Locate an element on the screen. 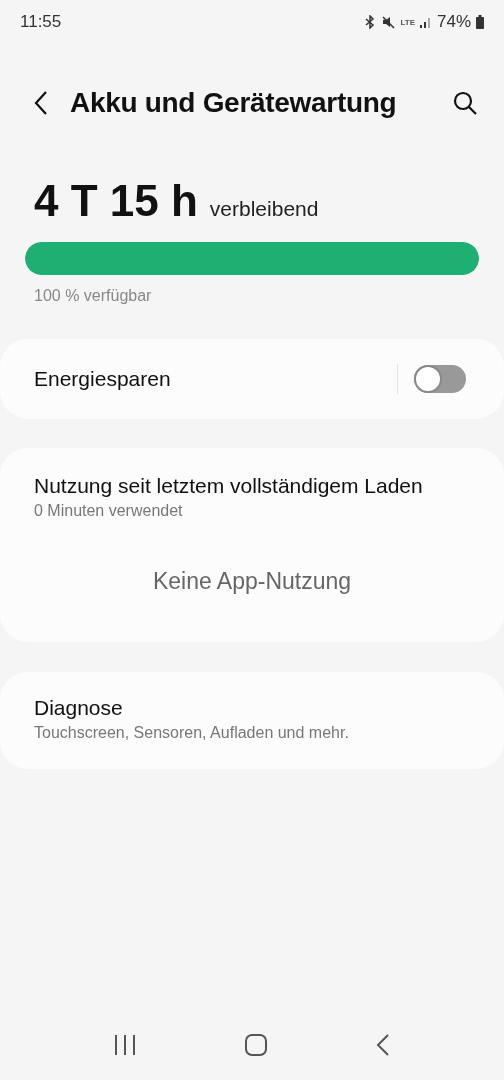  usage-subtitle: 0 Minuten verwendet is located at coordinates (109, 511).